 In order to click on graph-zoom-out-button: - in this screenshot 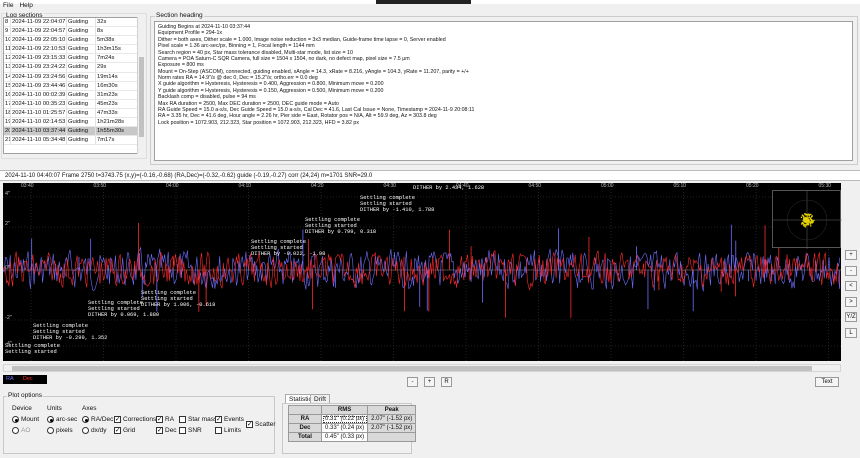, I will do `click(851, 270)`.